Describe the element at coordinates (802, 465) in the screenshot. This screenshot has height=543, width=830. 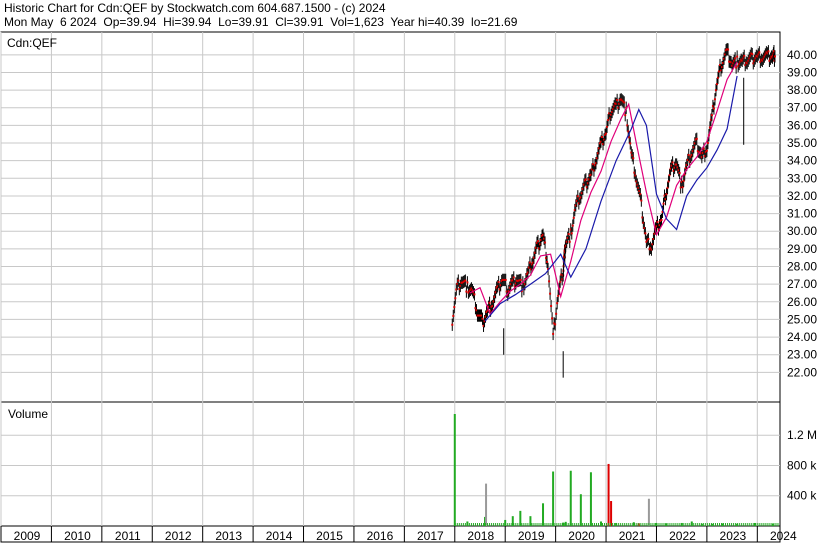
I see `volume-tick-label: 800 k` at that location.